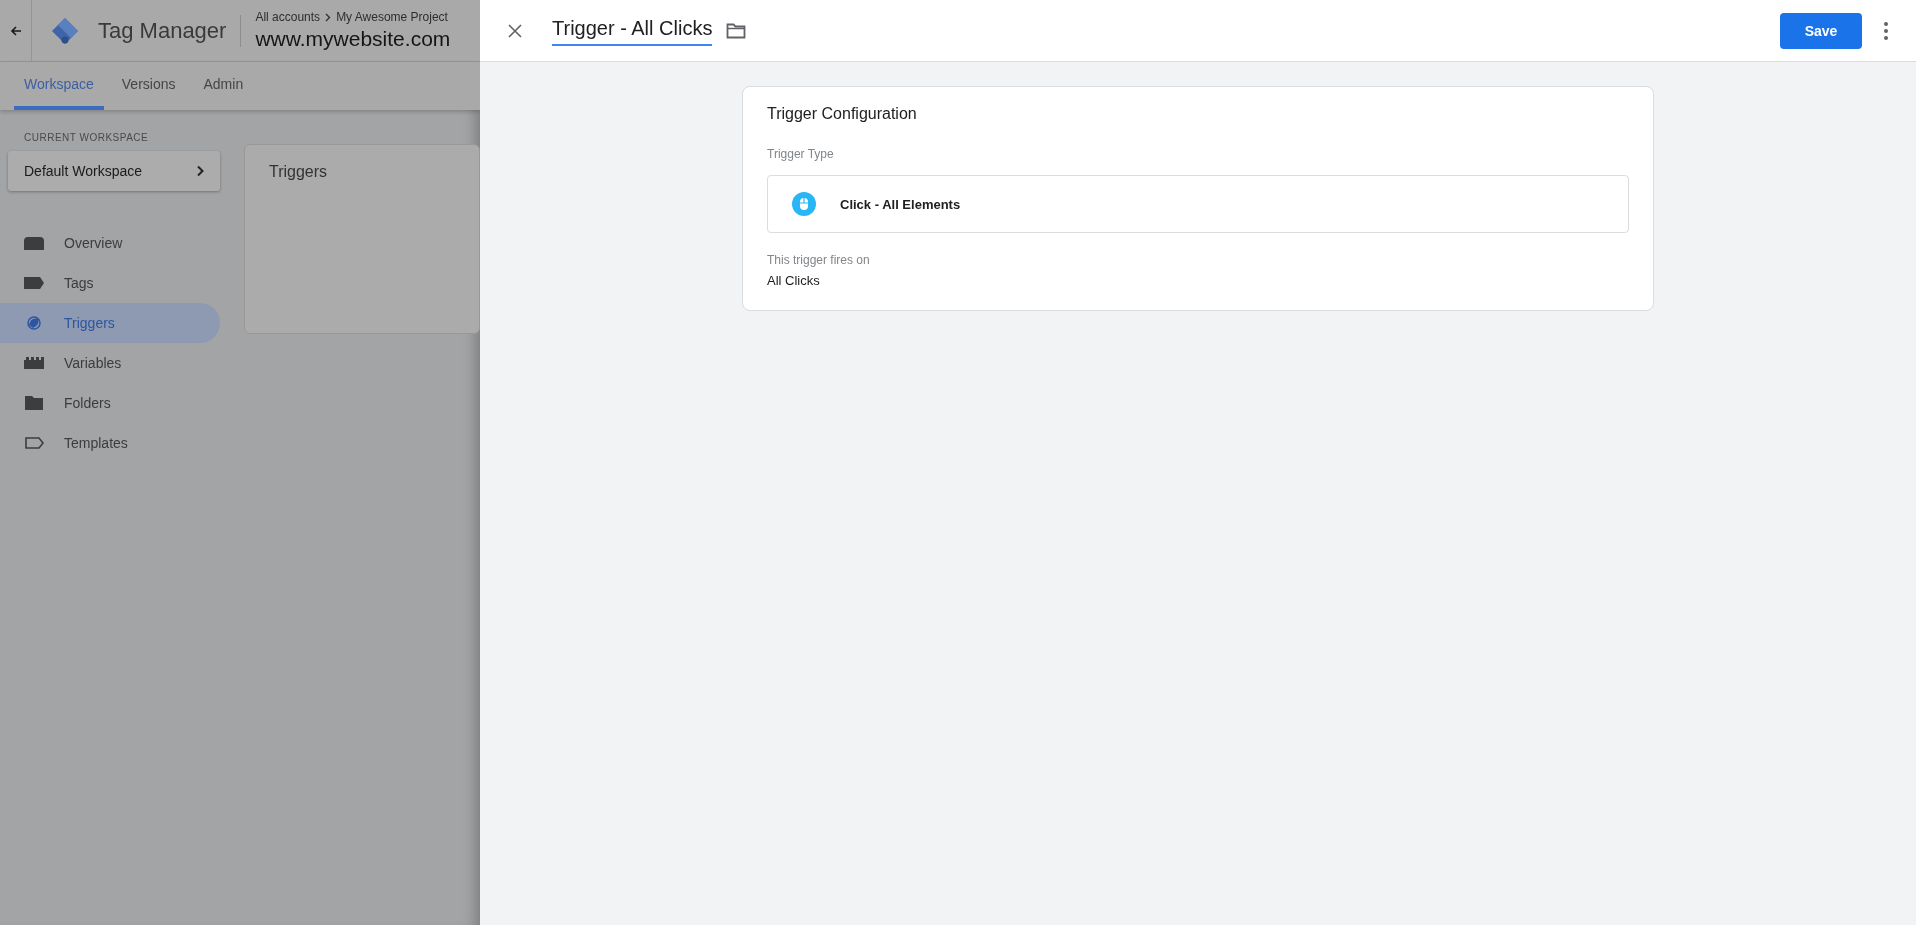  What do you see at coordinates (110, 323) in the screenshot?
I see `sidebar-item: Triggers` at bounding box center [110, 323].